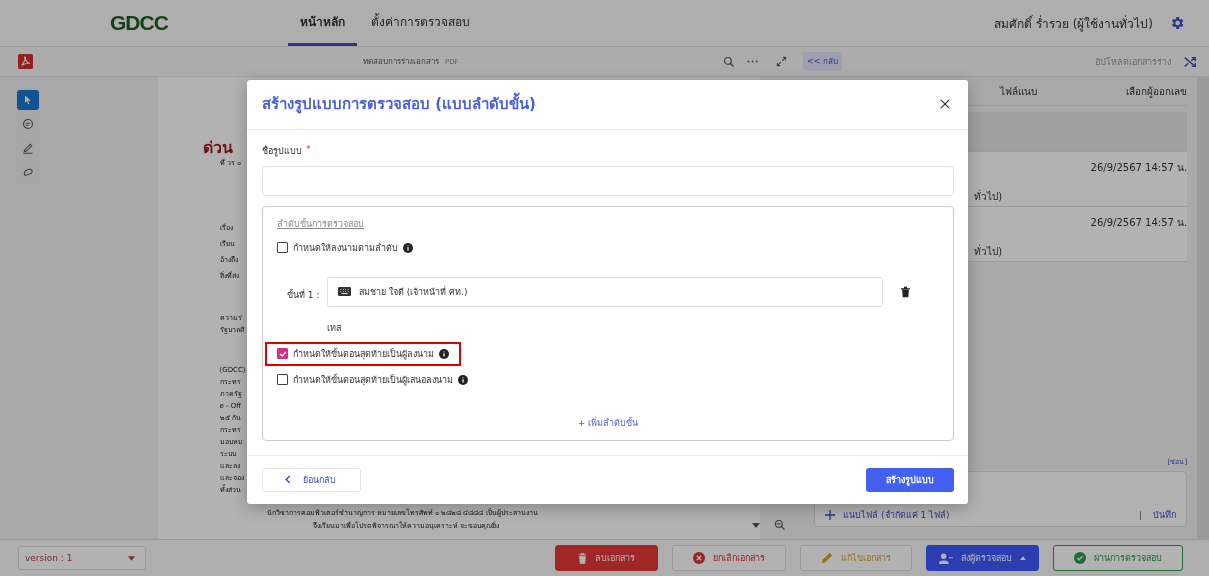 The height and width of the screenshot is (576, 1209). What do you see at coordinates (1118, 558) in the screenshot?
I see `action-button: ผ่านการตรวจสอบ` at bounding box center [1118, 558].